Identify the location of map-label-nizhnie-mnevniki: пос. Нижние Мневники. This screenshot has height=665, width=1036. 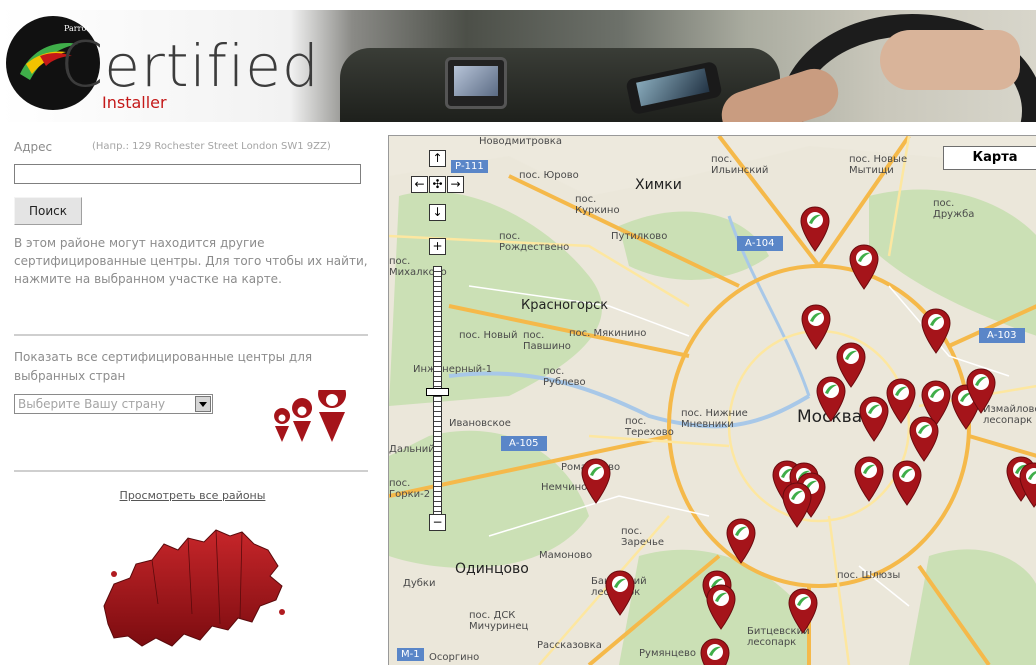
(714, 419).